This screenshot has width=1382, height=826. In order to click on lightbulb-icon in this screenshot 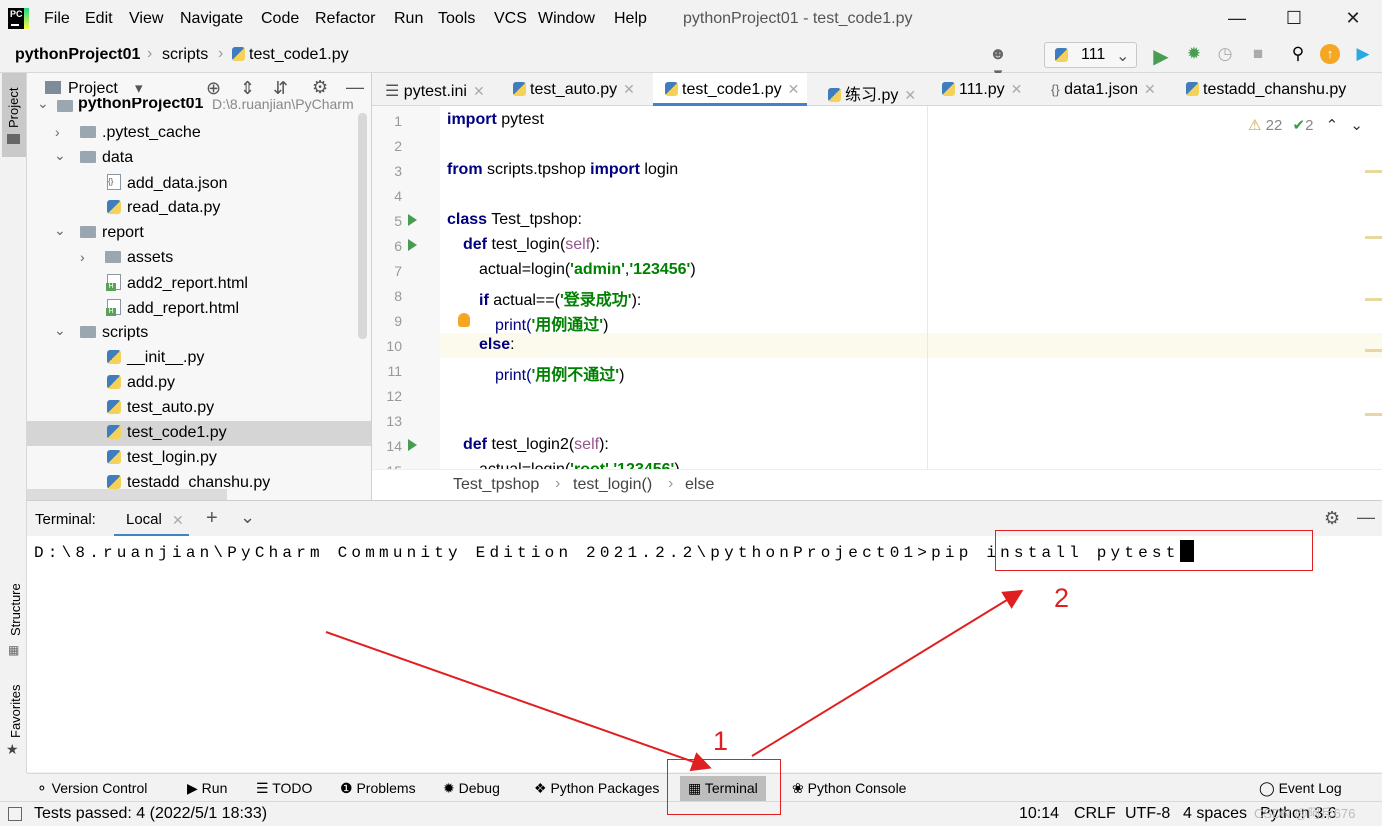, I will do `click(464, 320)`.